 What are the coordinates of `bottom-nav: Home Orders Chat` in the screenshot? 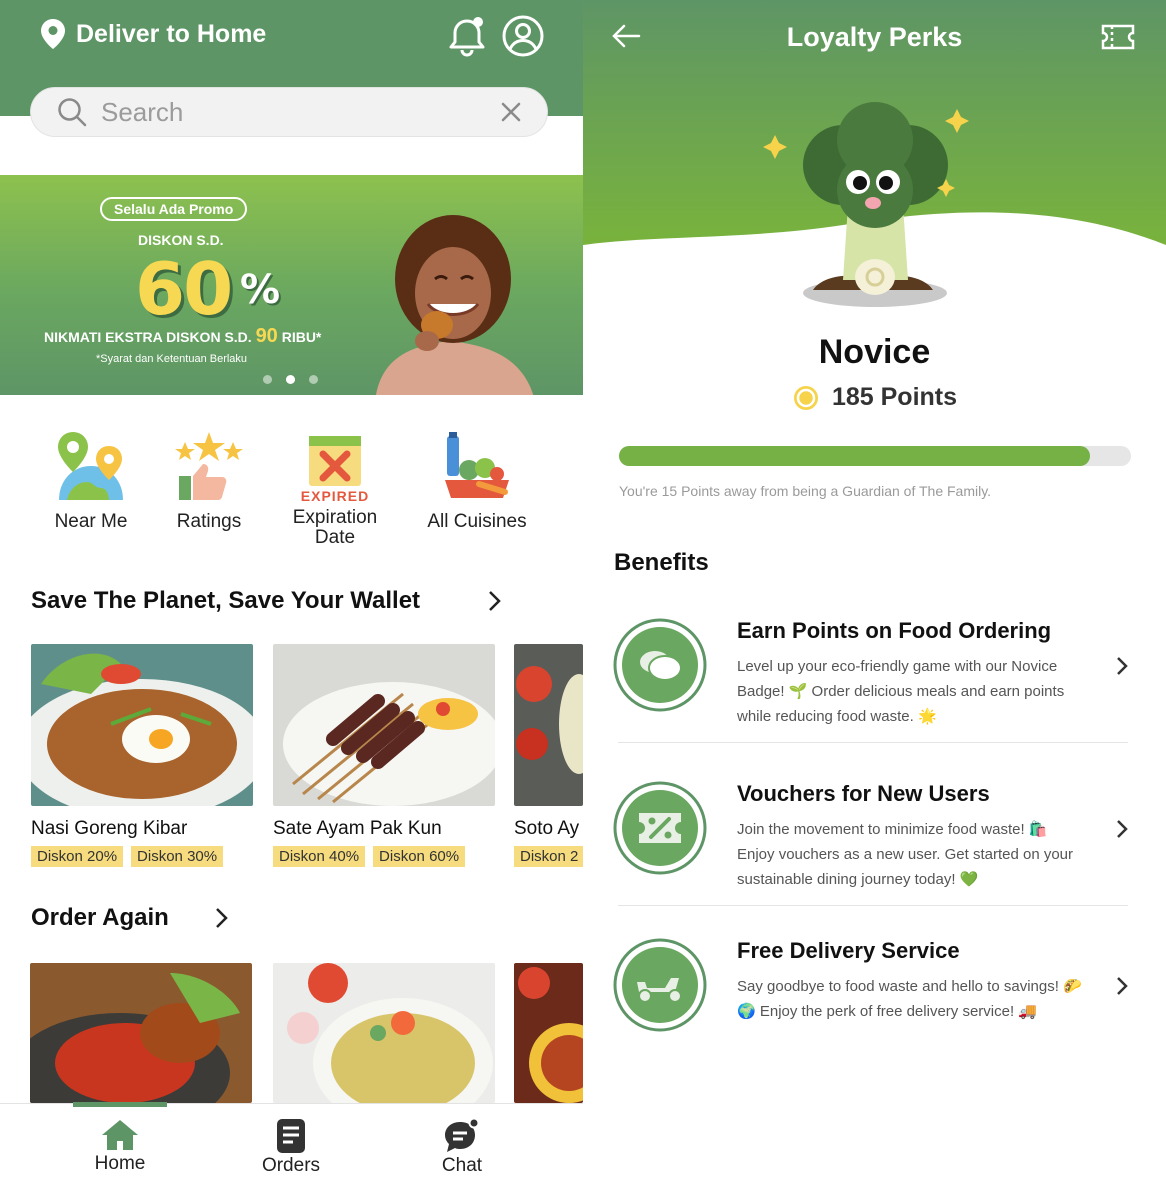 It's located at (291, 1141).